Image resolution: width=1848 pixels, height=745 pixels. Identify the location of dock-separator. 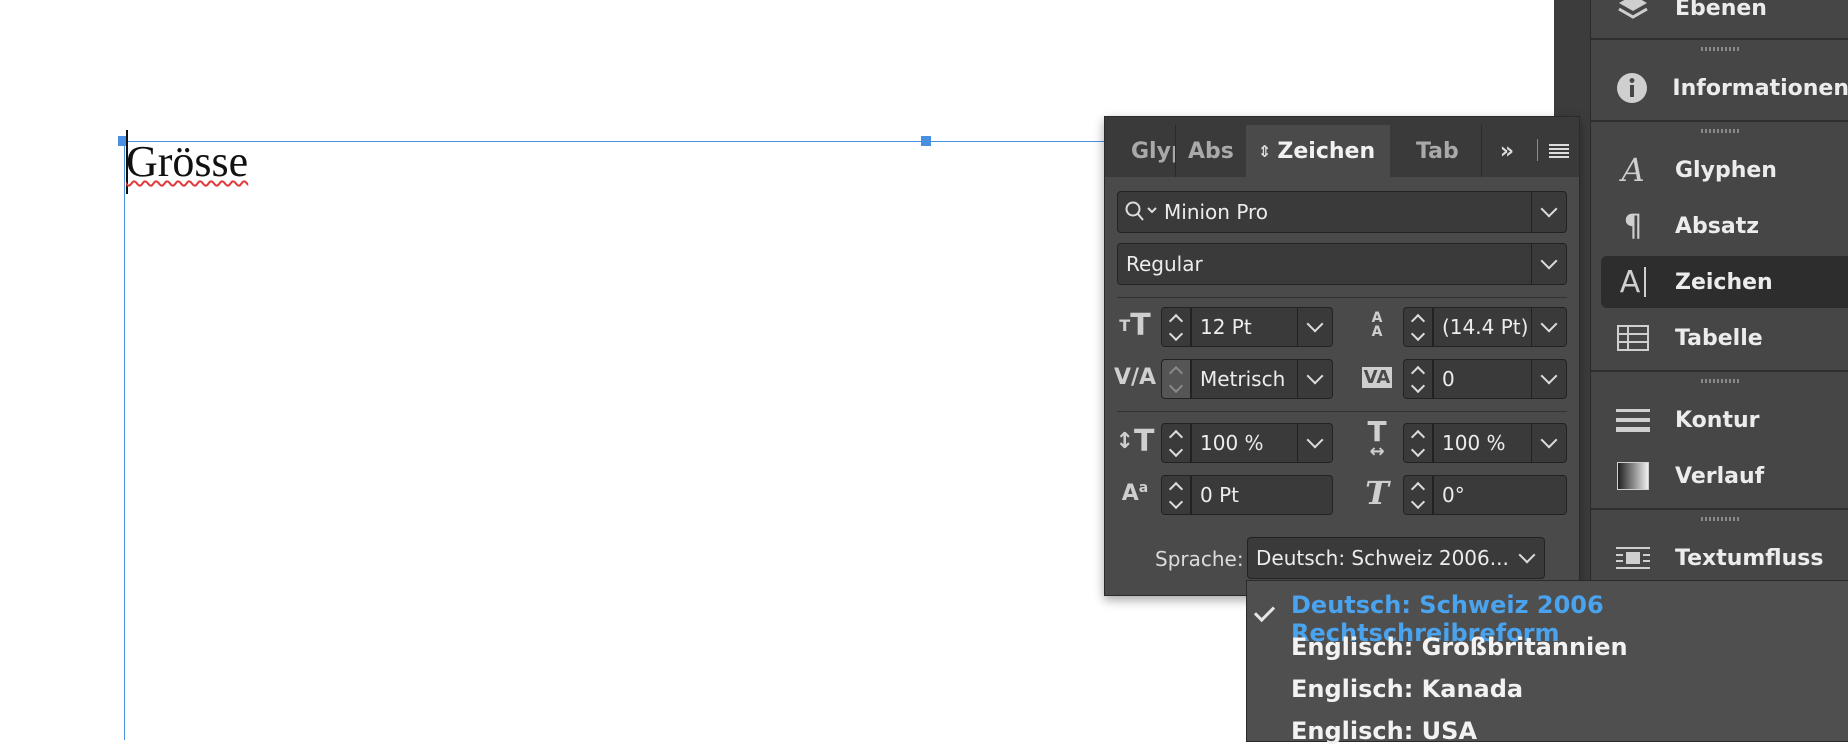
(1719, 509).